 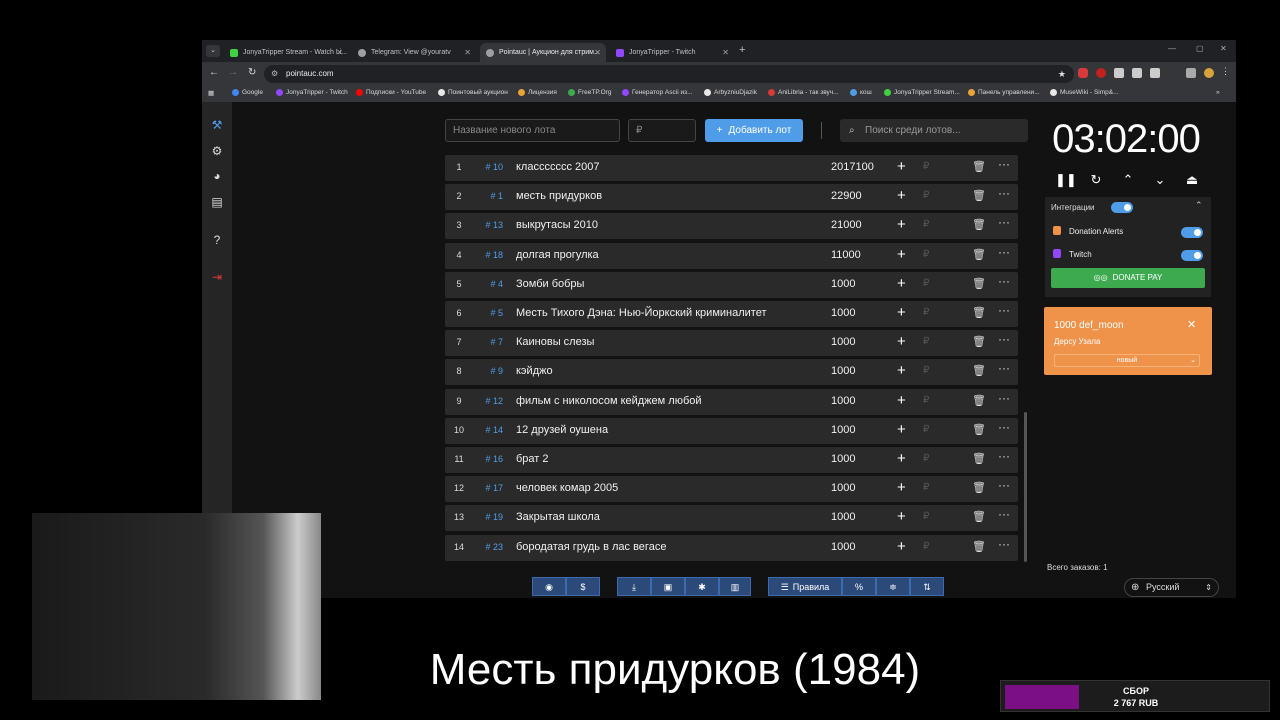 I want to click on tab-twitch: JonyaTripper - Twitch ✕, so click(x=672, y=52).